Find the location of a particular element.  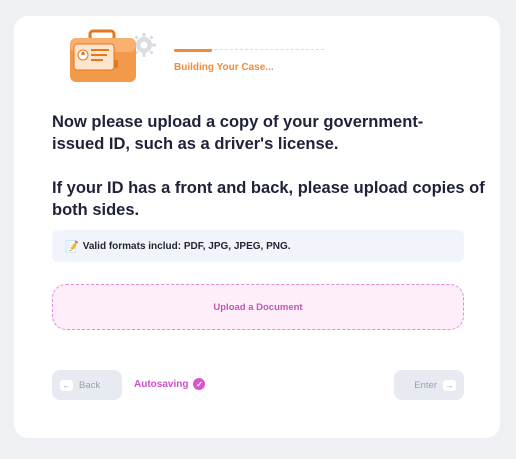

upload-document-dropzone: Upload a Document is located at coordinates (258, 307).